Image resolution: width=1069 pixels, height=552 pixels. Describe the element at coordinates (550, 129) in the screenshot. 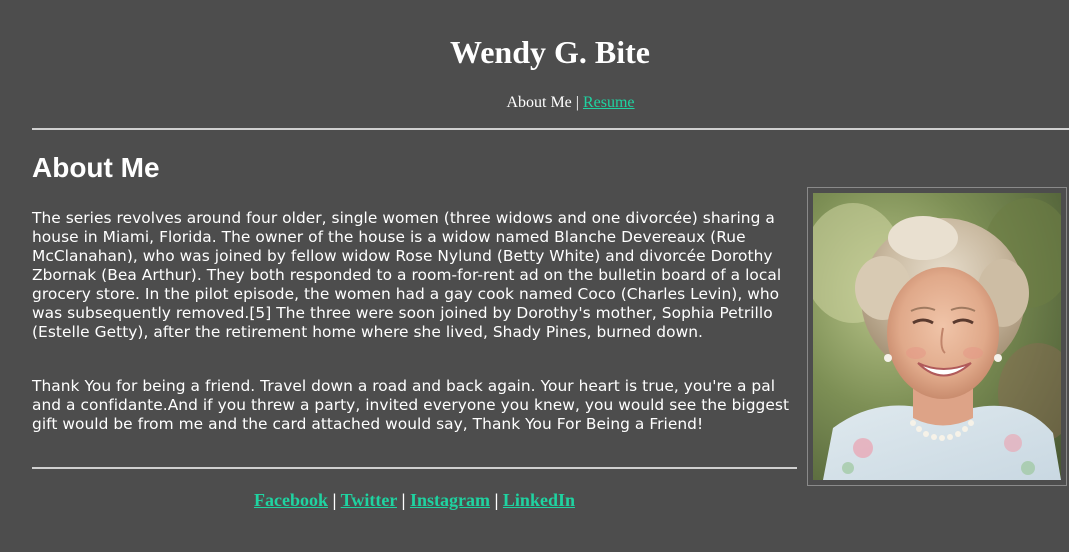

I see `header-divider` at that location.